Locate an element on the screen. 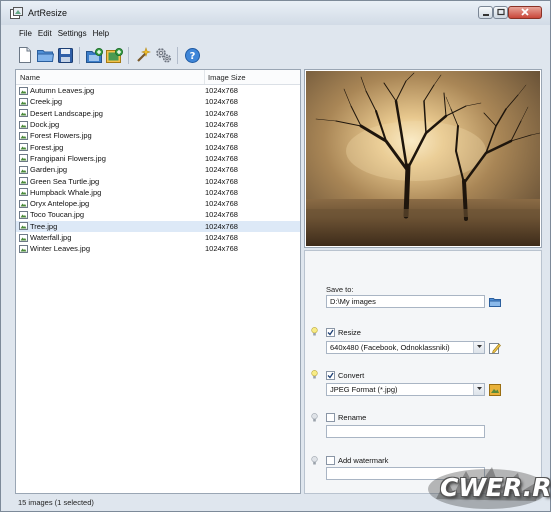 The image size is (551, 512). help-button: ? is located at coordinates (192, 55).